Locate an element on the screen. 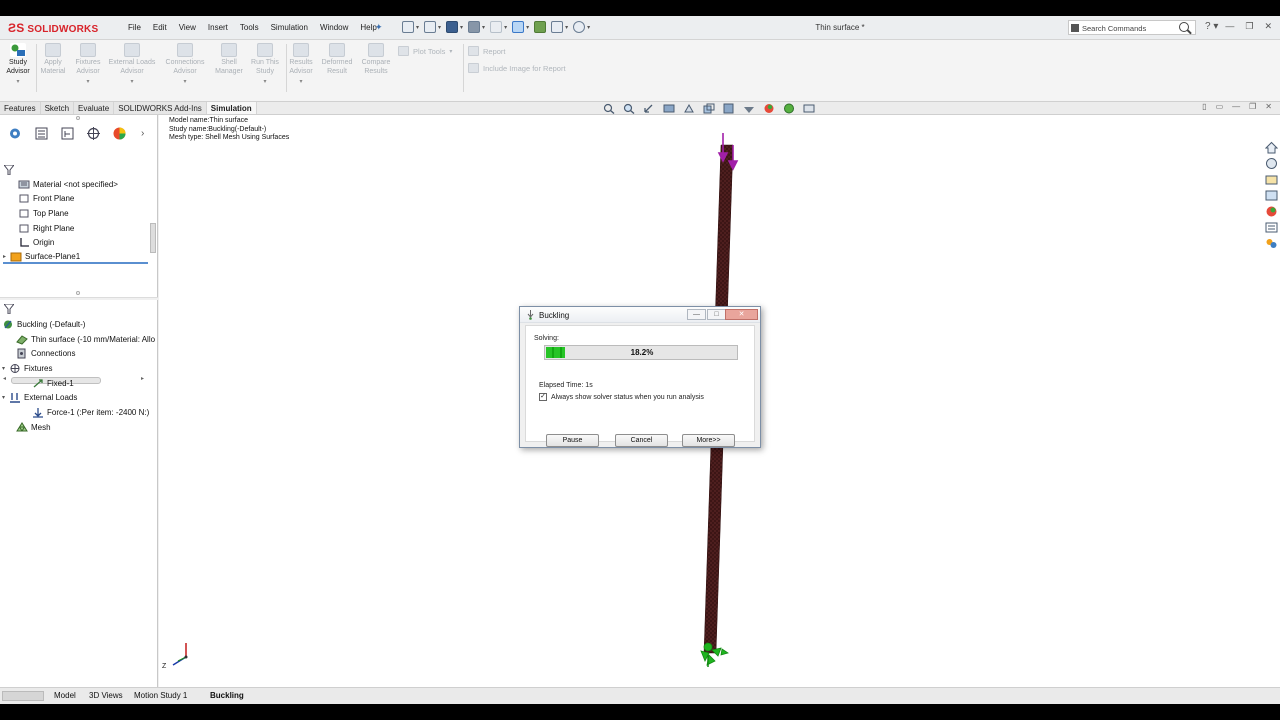  expand-icon: ▸ is located at coordinates (6, 256).